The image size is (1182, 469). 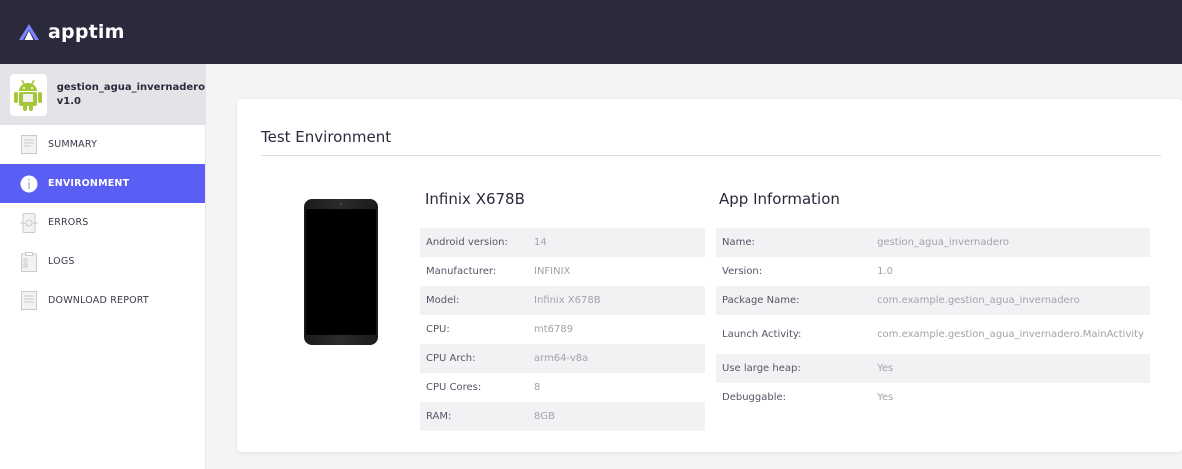 I want to click on brand-logo: apptim, so click(x=71, y=32).